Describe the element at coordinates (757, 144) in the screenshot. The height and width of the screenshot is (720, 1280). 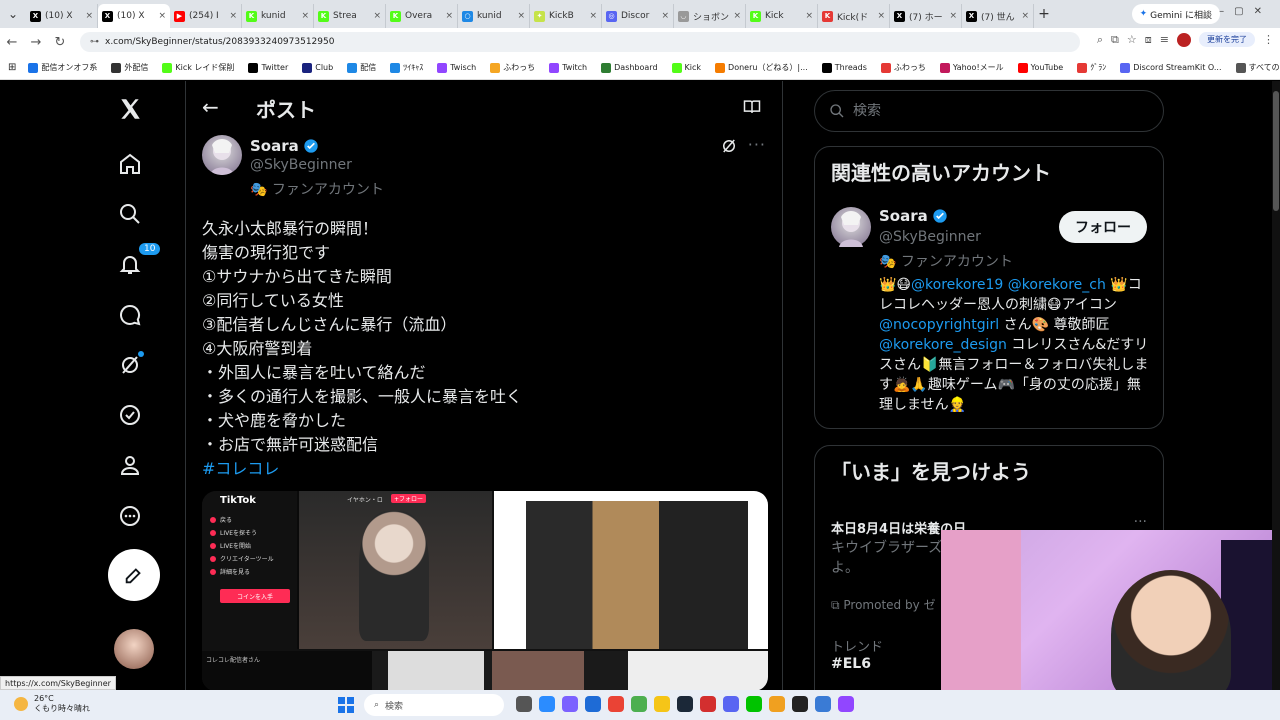
I see `post-more-icon: ···` at that location.